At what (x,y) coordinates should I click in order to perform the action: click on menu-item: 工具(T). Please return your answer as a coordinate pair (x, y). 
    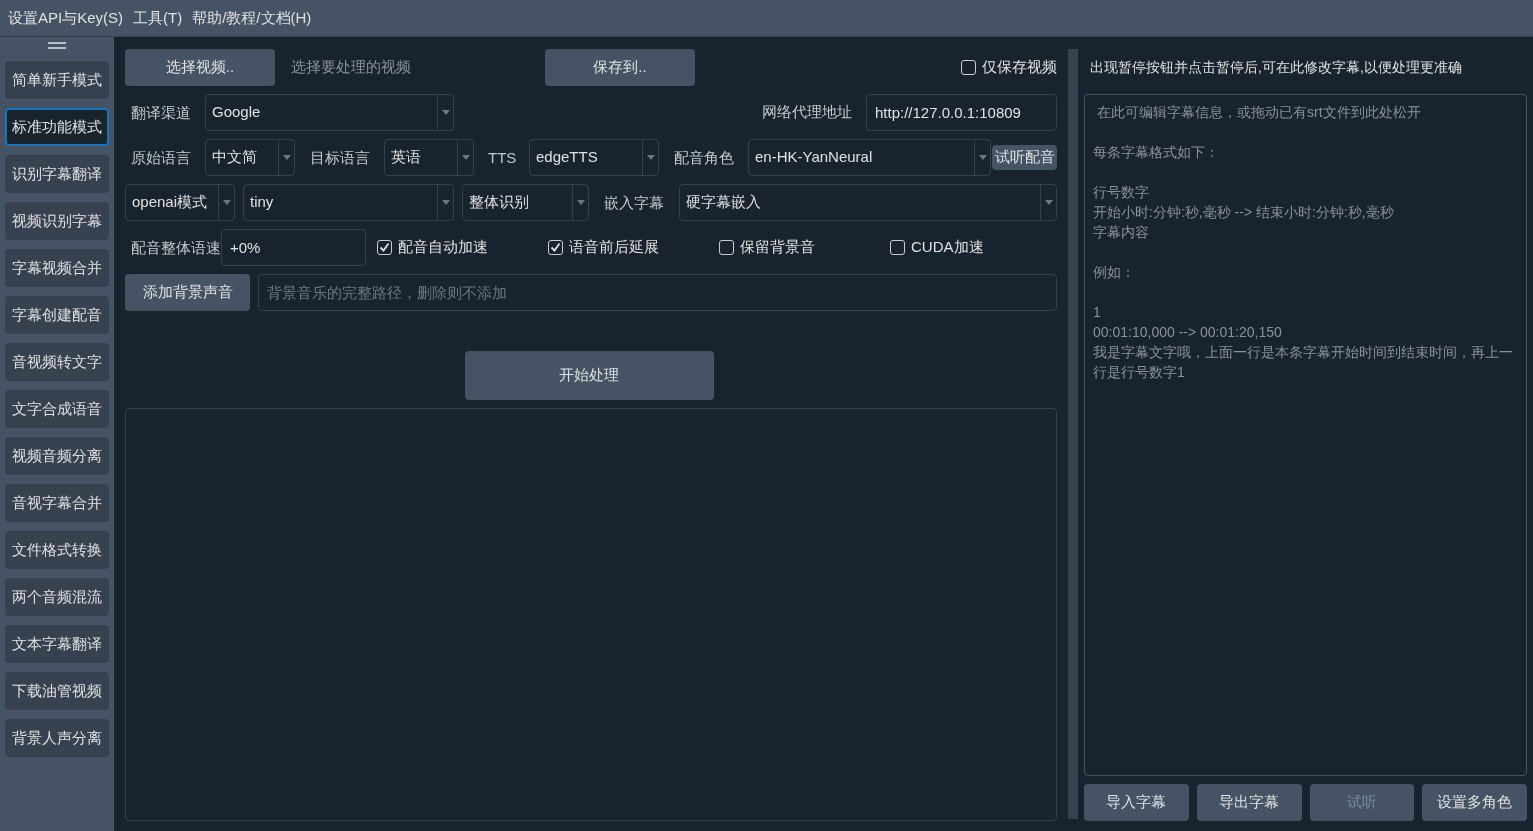
    Looking at the image, I should click on (158, 18).